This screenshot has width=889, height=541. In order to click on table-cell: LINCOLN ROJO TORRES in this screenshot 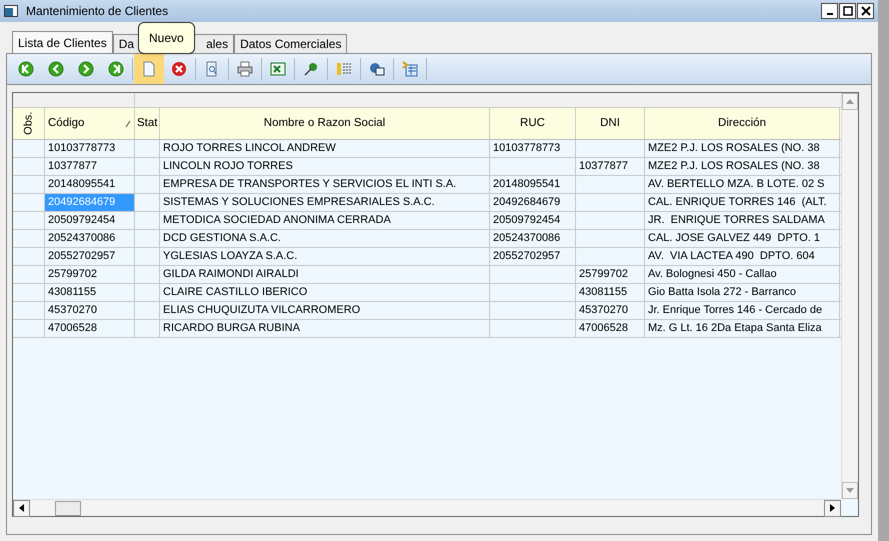, I will do `click(325, 166)`.